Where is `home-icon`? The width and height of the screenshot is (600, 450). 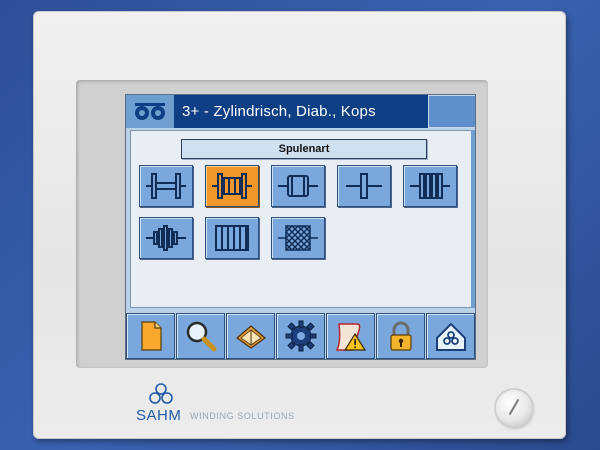 home-icon is located at coordinates (450, 336).